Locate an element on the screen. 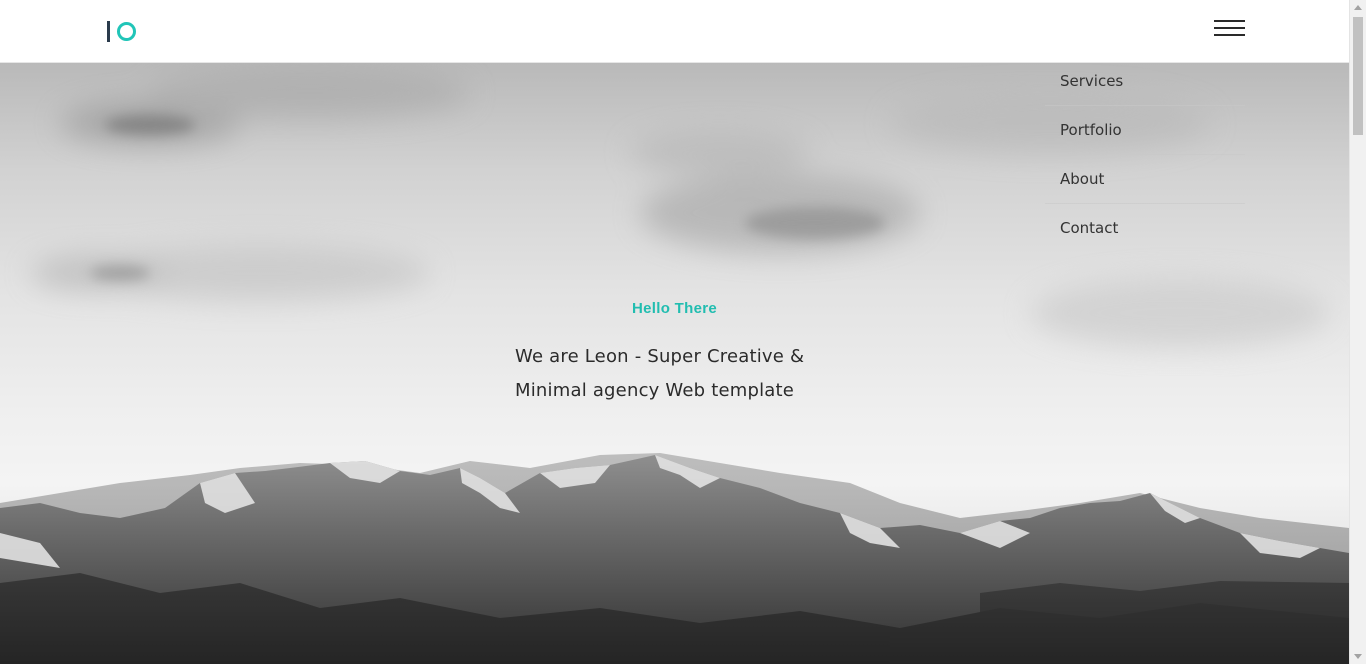 This screenshot has height=664, width=1366. io-logo-icon is located at coordinates (121, 31).